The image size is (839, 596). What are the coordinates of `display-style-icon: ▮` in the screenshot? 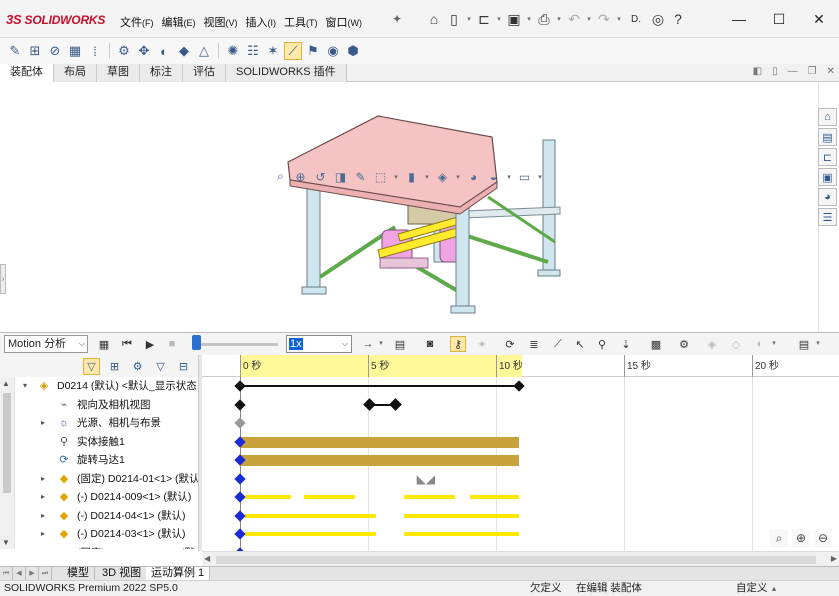 It's located at (411, 176).